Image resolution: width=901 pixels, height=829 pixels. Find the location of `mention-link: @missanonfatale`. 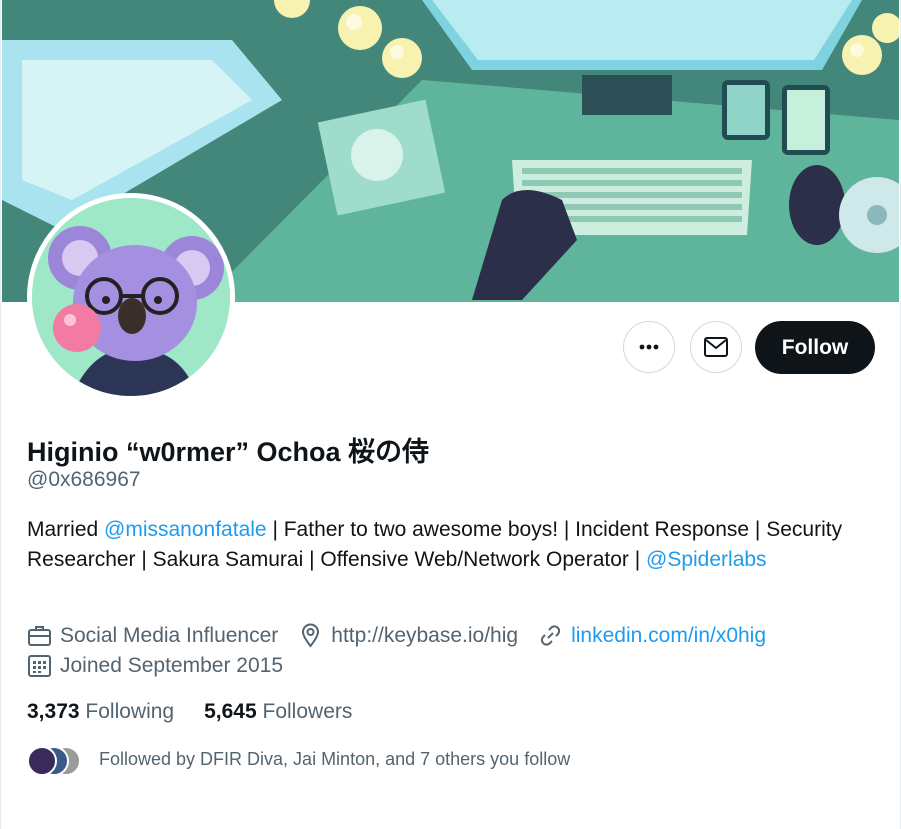

mention-link: @missanonfatale is located at coordinates (185, 529).